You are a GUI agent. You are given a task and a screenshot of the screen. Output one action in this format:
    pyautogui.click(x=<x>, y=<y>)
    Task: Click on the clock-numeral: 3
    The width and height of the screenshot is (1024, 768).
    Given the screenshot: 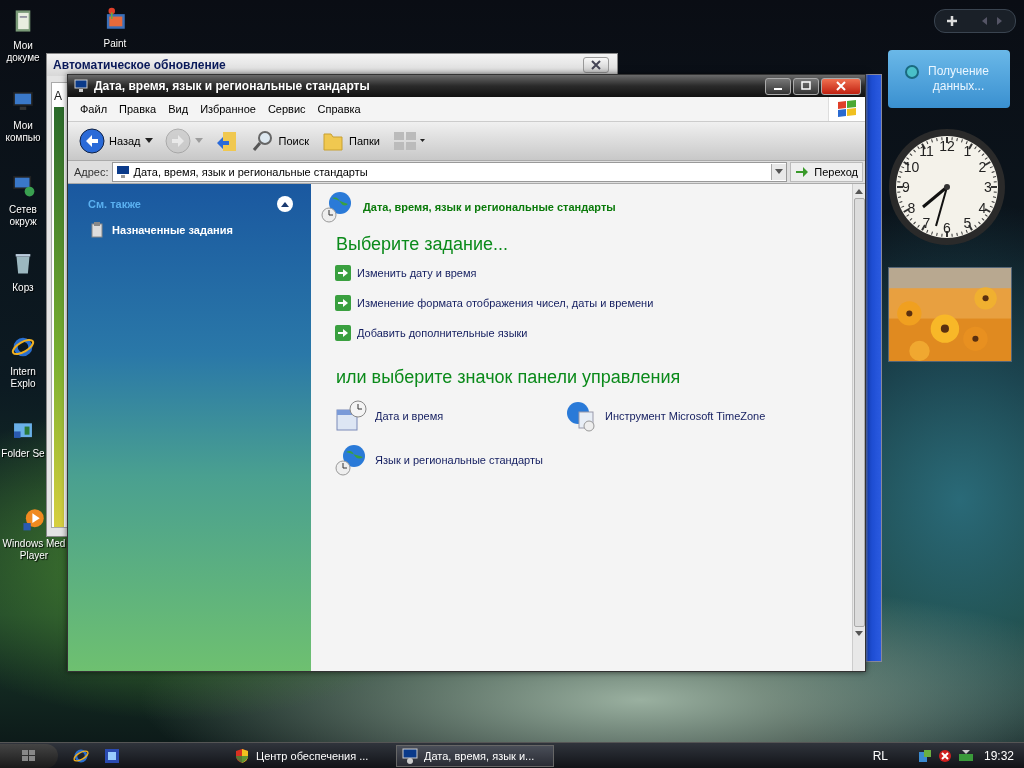 What is the action you would take?
    pyautogui.click(x=988, y=187)
    